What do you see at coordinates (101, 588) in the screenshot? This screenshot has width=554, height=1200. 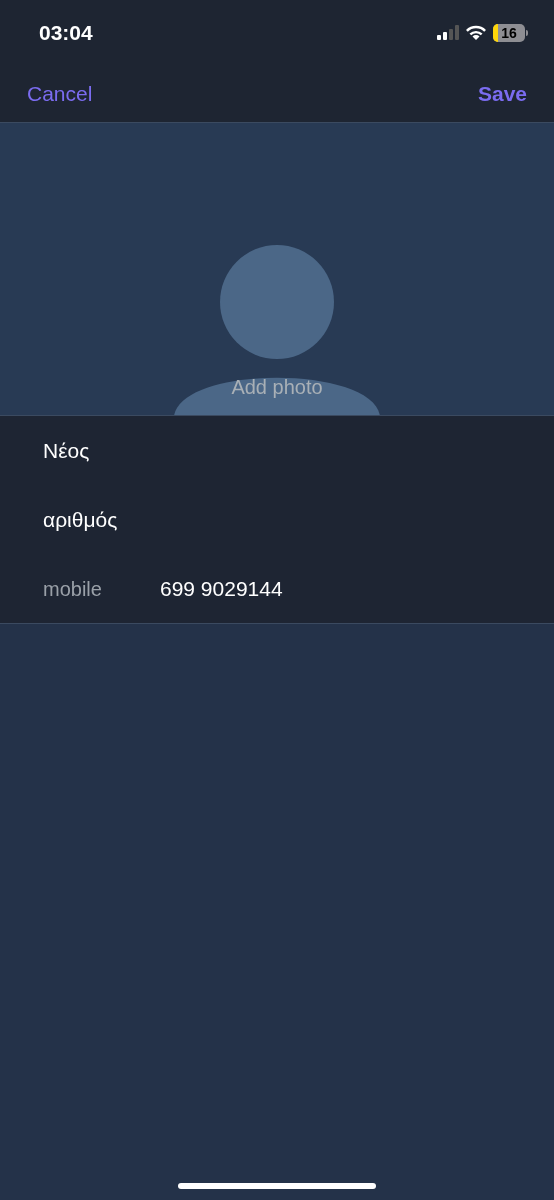 I see `phone-type-label: mobile` at bounding box center [101, 588].